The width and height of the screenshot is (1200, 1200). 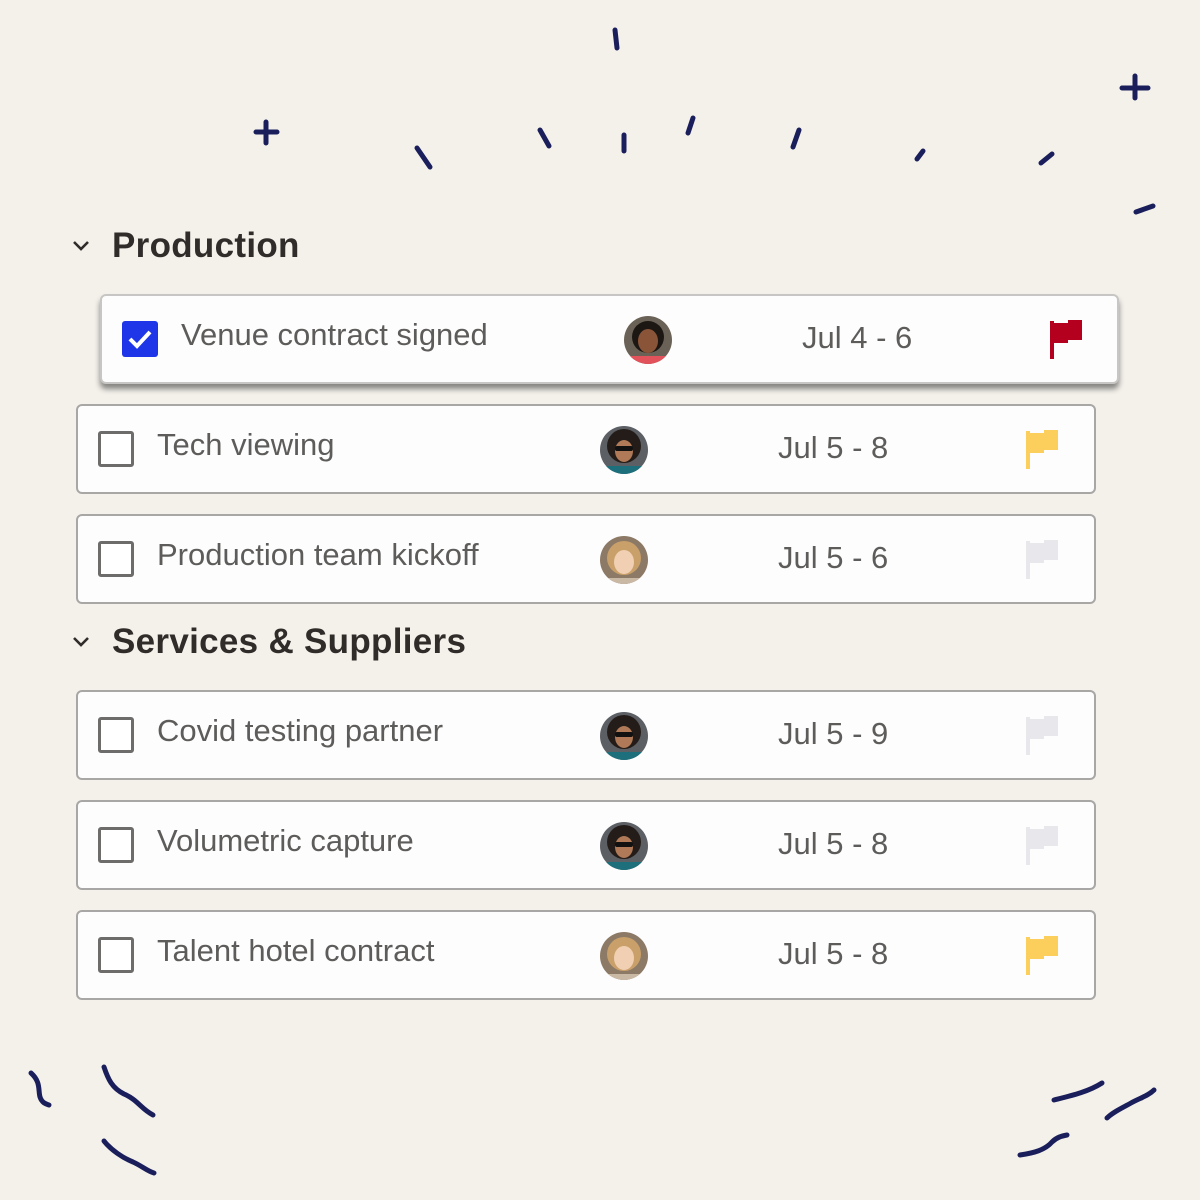 What do you see at coordinates (586, 955) in the screenshot?
I see `task-row: Talent hotel contract Jul 5 - 8` at bounding box center [586, 955].